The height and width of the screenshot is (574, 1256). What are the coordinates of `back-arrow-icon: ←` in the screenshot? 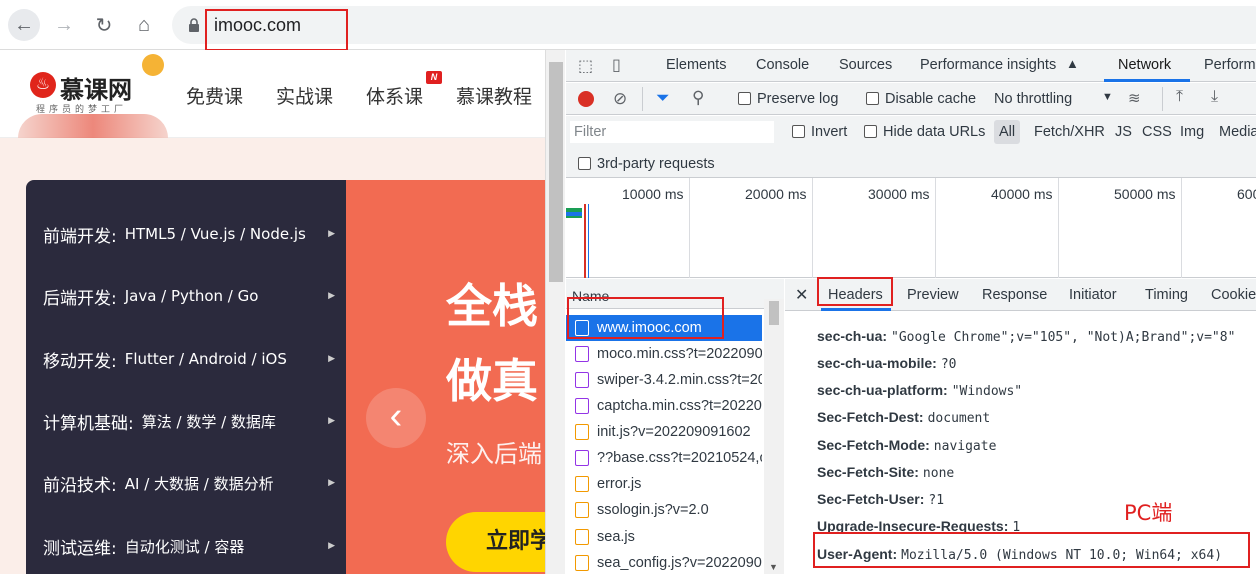 It's located at (24, 24).